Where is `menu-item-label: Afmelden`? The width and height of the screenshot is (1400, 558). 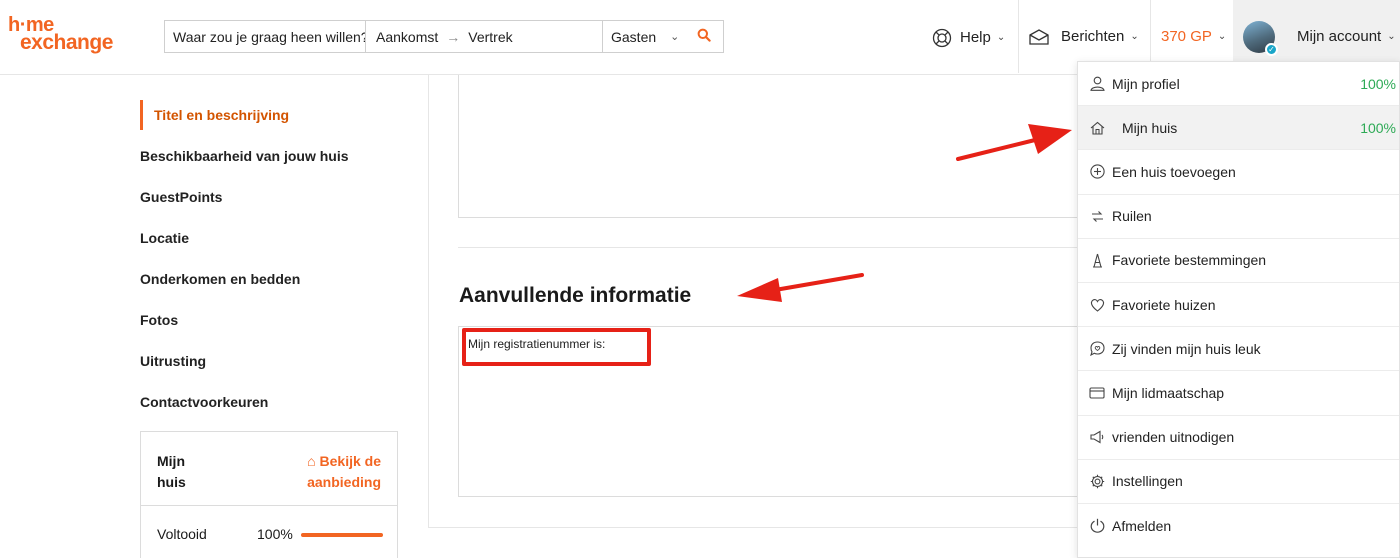
menu-item-label: Afmelden is located at coordinates (1142, 525).